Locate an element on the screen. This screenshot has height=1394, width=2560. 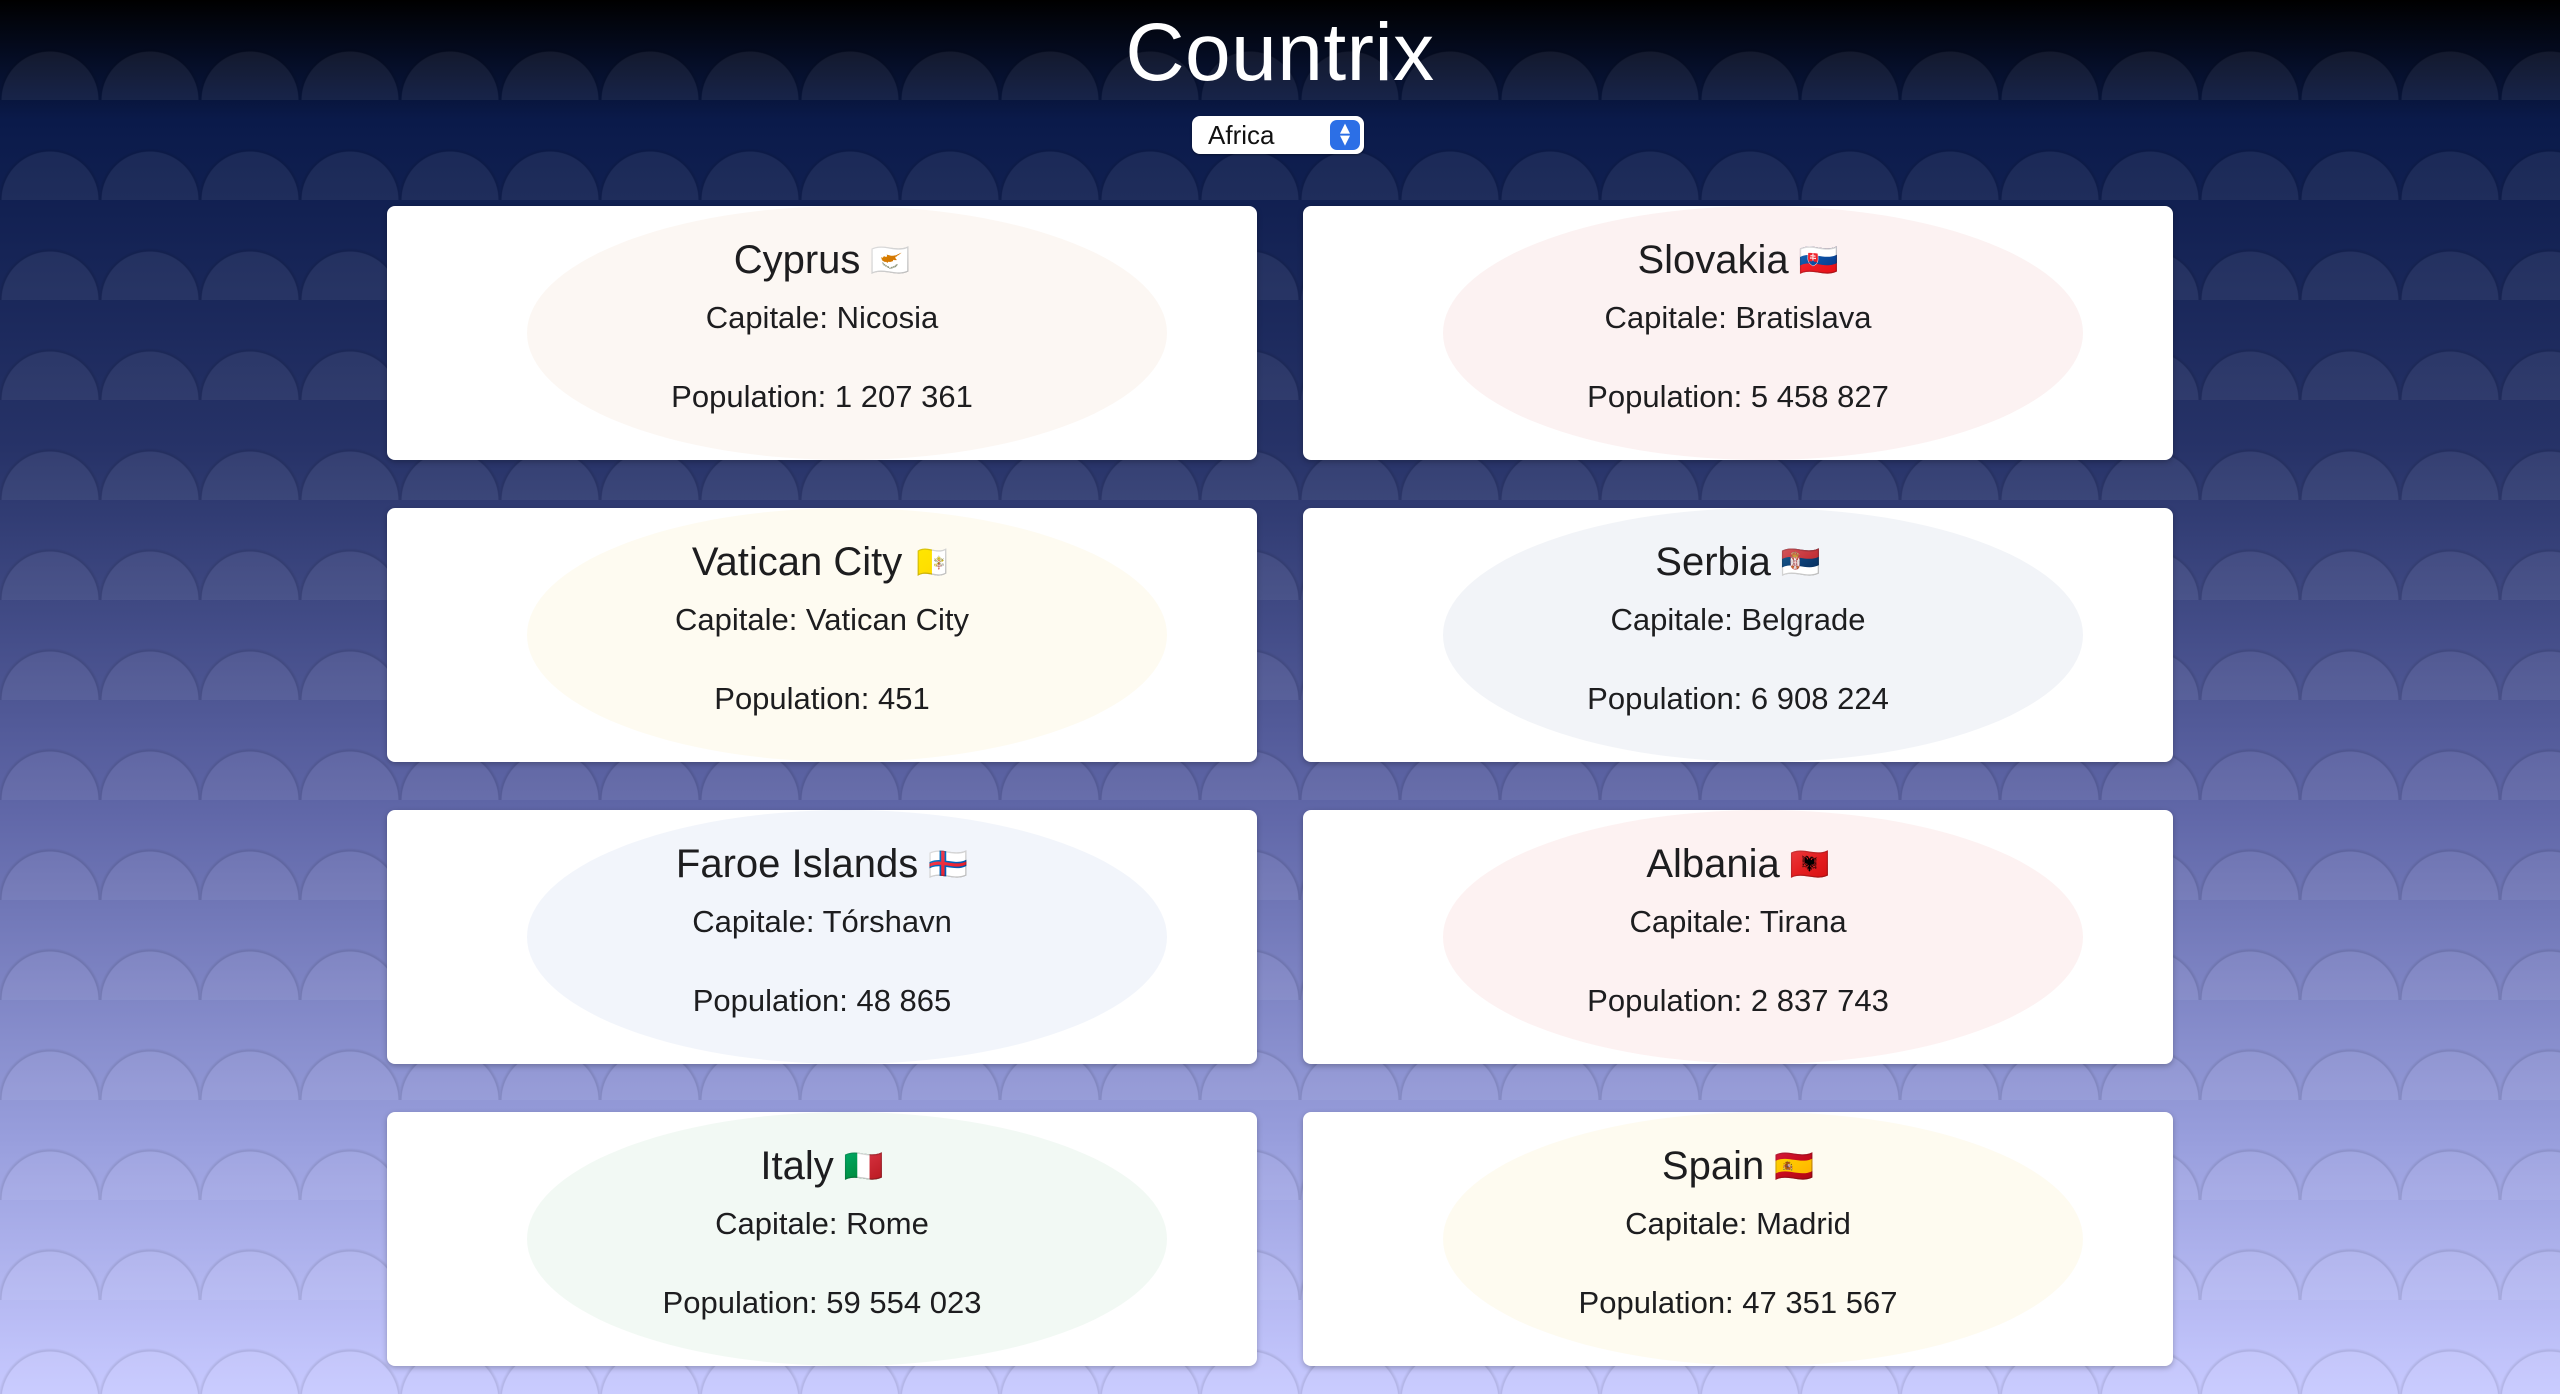
country-capital: Capitale: Rome is located at coordinates (822, 1223).